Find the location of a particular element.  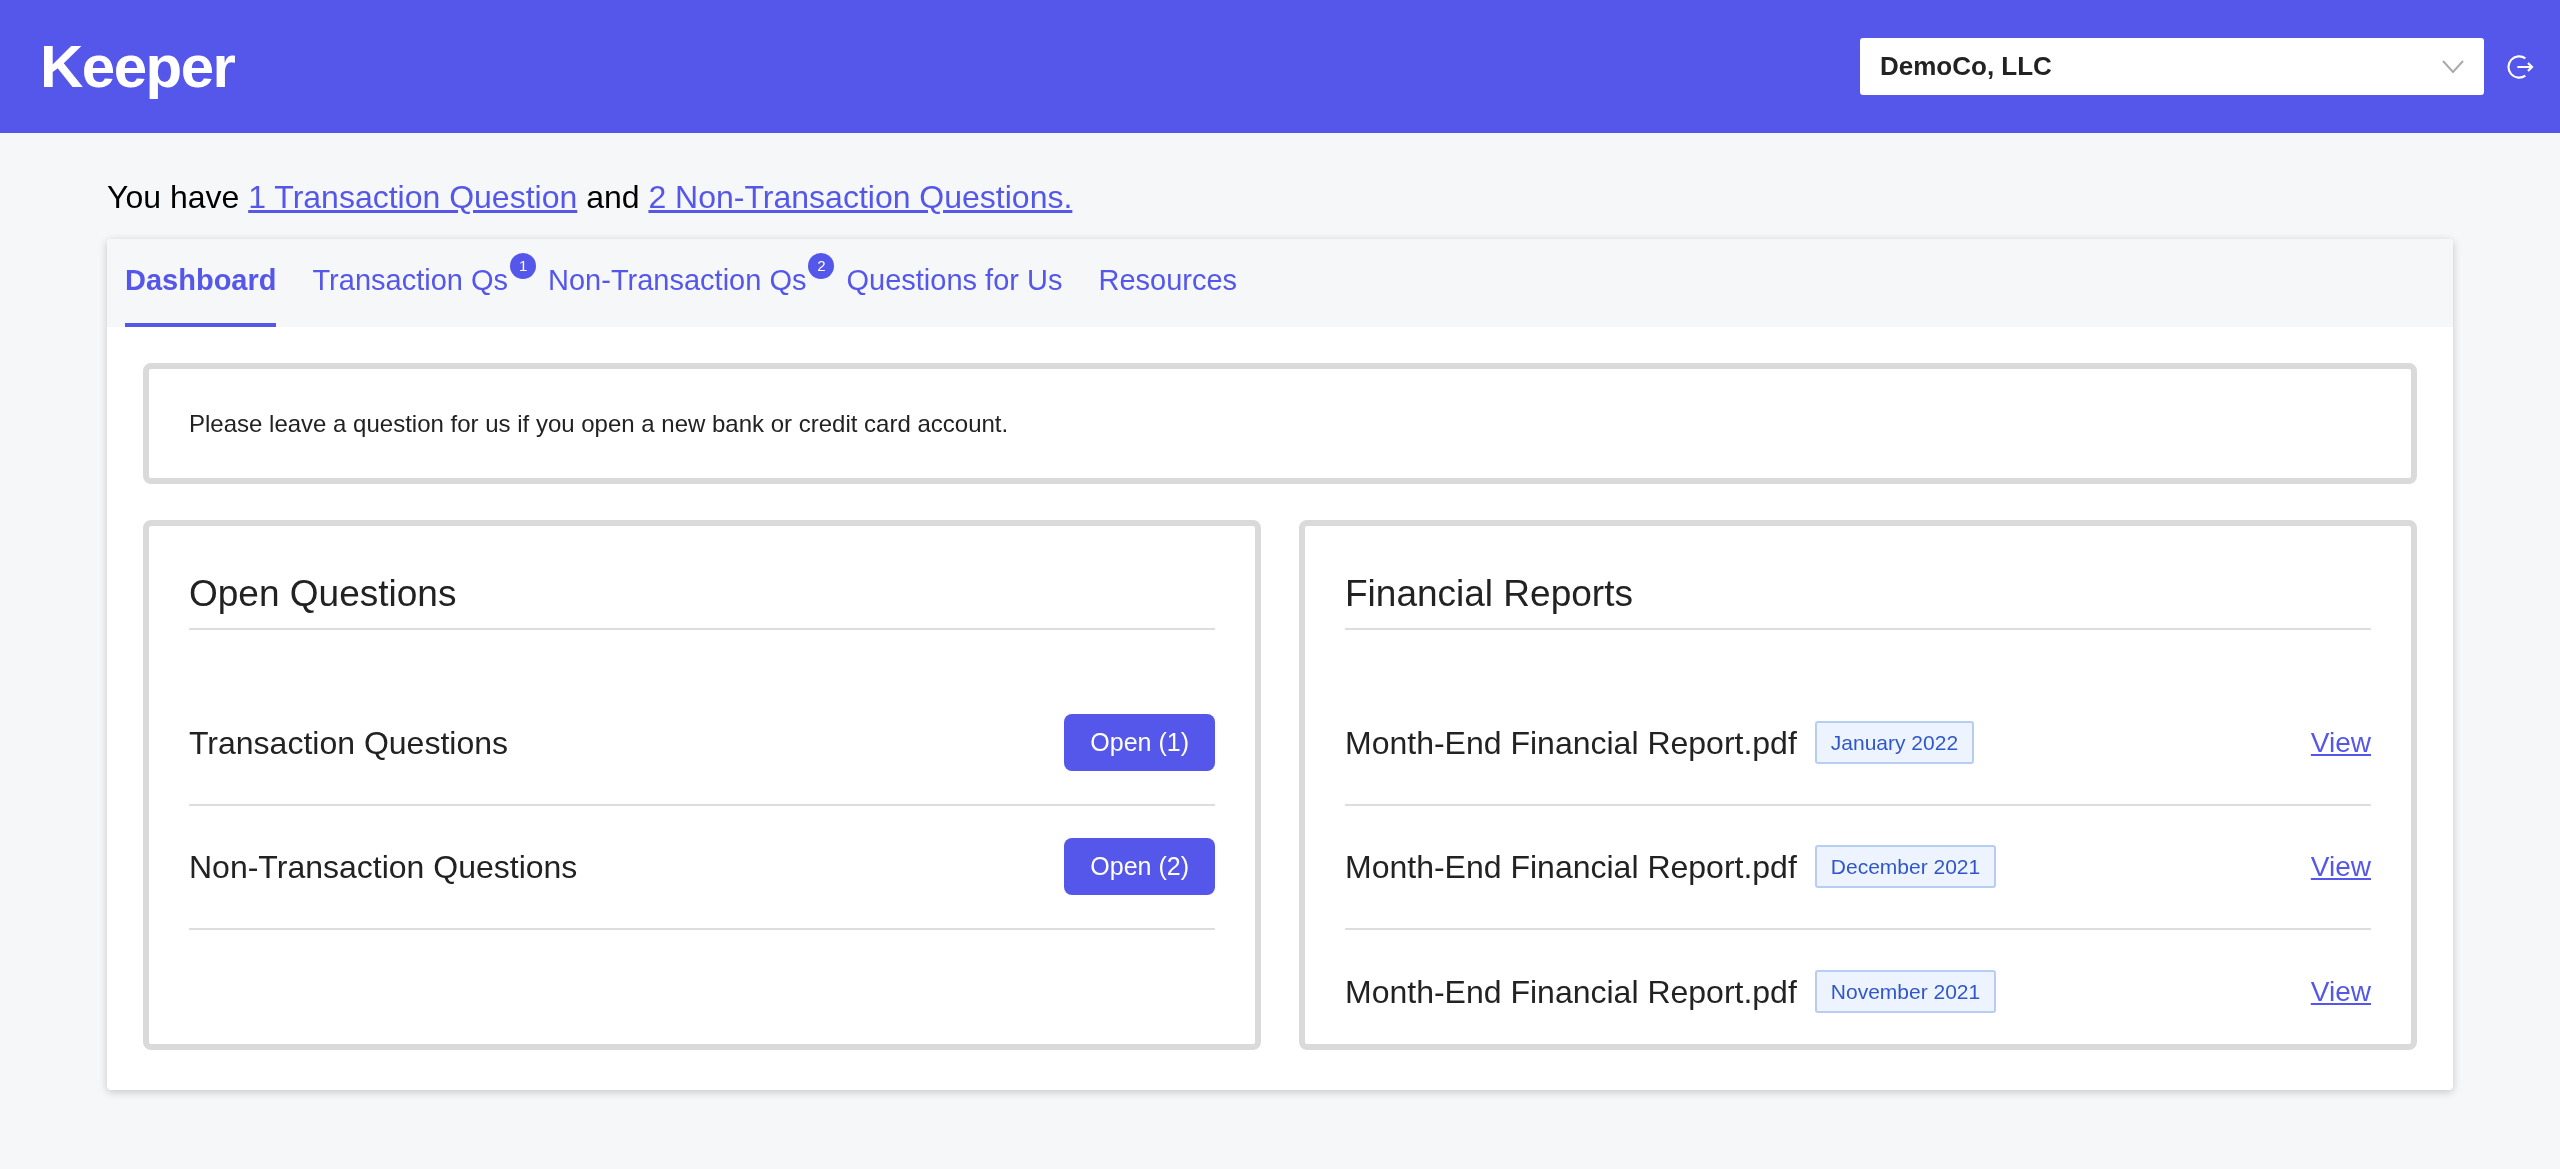

chevron-down-icon is located at coordinates (2453, 66).